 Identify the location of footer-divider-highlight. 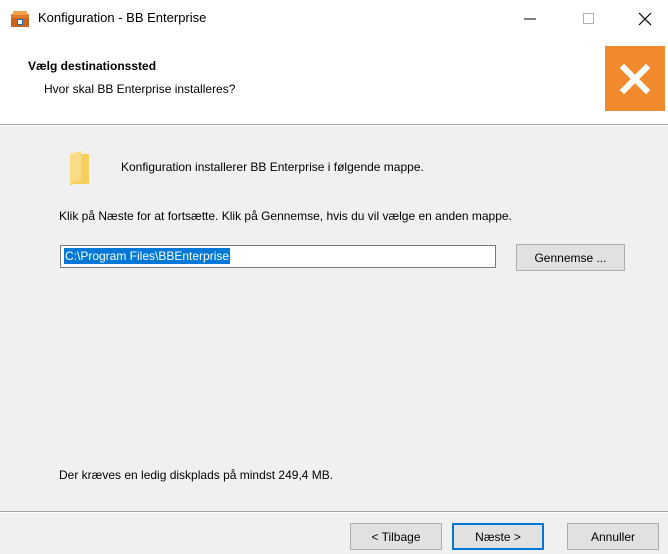
(334, 512).